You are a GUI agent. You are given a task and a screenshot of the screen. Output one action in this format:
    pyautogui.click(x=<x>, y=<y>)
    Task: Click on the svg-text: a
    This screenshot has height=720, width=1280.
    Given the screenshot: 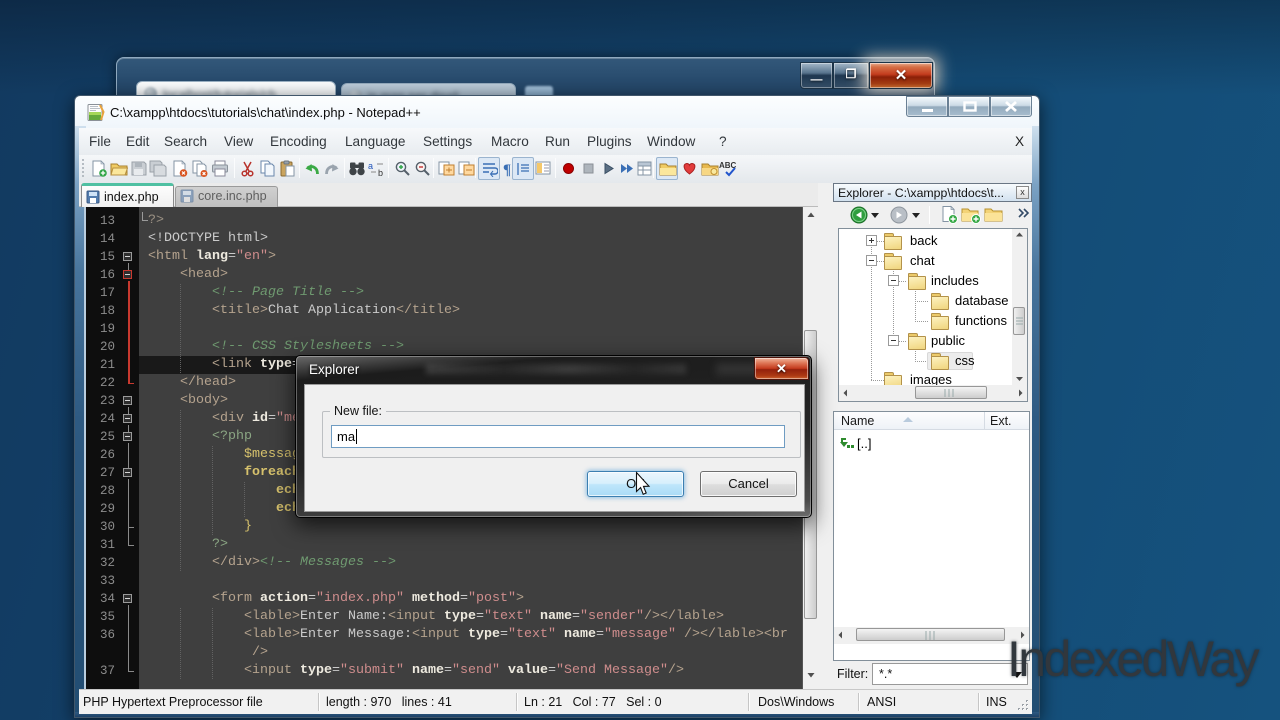 What is the action you would take?
    pyautogui.click(x=370, y=166)
    